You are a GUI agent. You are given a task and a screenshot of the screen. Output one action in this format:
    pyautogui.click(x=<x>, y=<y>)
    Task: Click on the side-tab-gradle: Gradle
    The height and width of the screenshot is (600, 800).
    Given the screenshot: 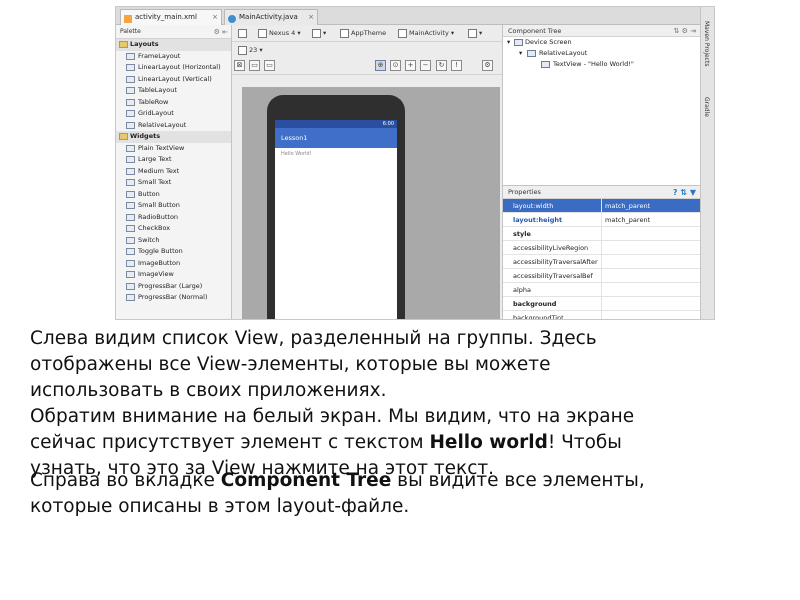 What is the action you would take?
    pyautogui.click(x=706, y=107)
    